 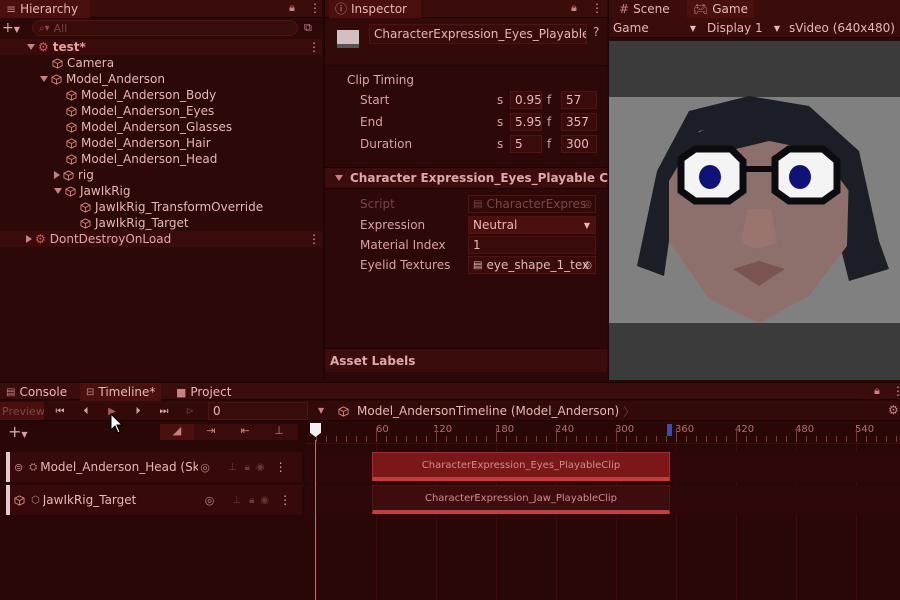 I want to click on tab-project: ■ Project, so click(x=203, y=392).